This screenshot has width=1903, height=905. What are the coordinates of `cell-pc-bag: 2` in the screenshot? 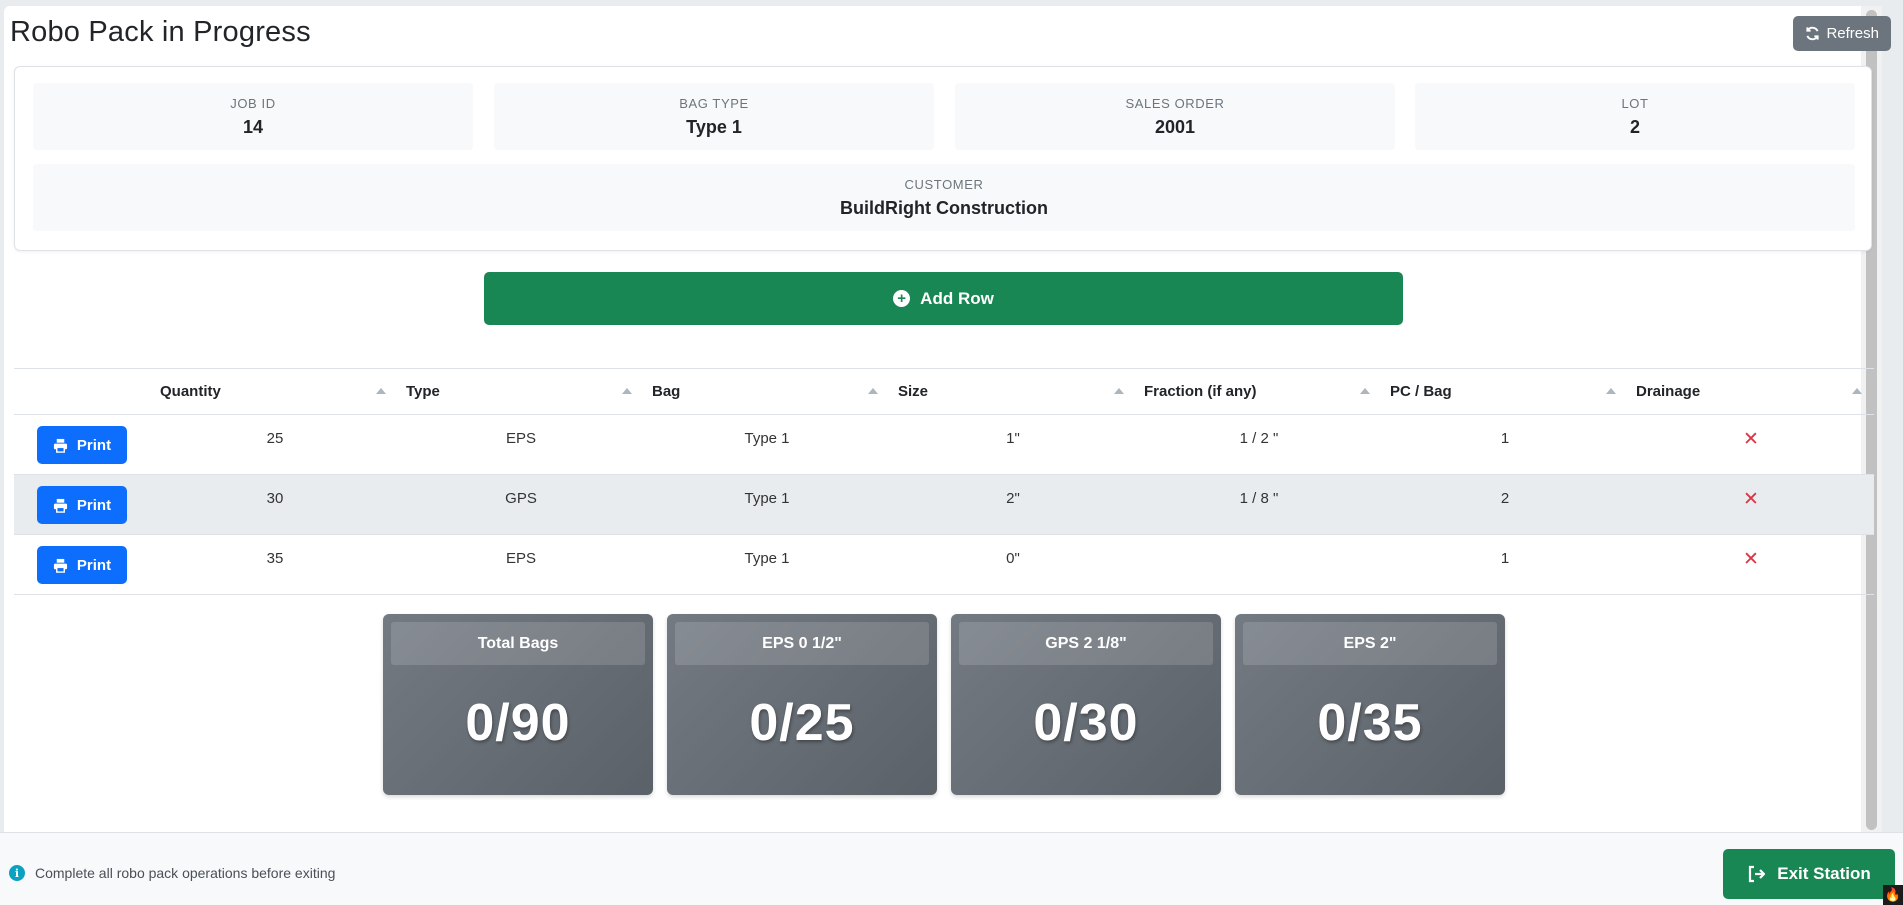 It's located at (1505, 504).